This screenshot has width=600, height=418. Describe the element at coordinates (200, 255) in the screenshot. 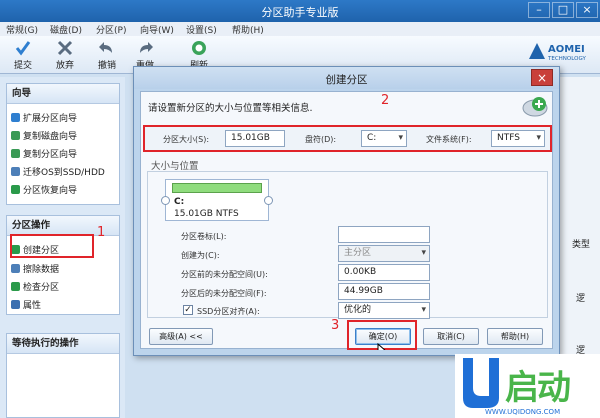

I see `create-as-label: 创建为(C):` at that location.